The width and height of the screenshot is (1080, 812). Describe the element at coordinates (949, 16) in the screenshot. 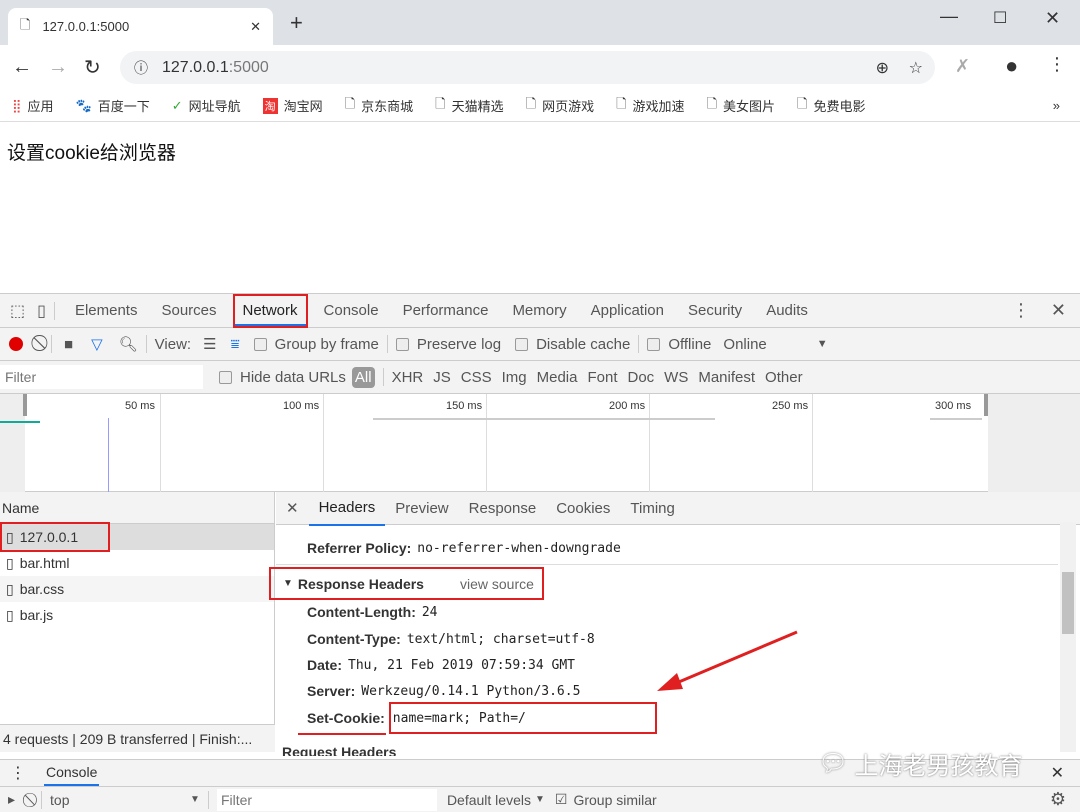

I see `minimize-button: —` at that location.